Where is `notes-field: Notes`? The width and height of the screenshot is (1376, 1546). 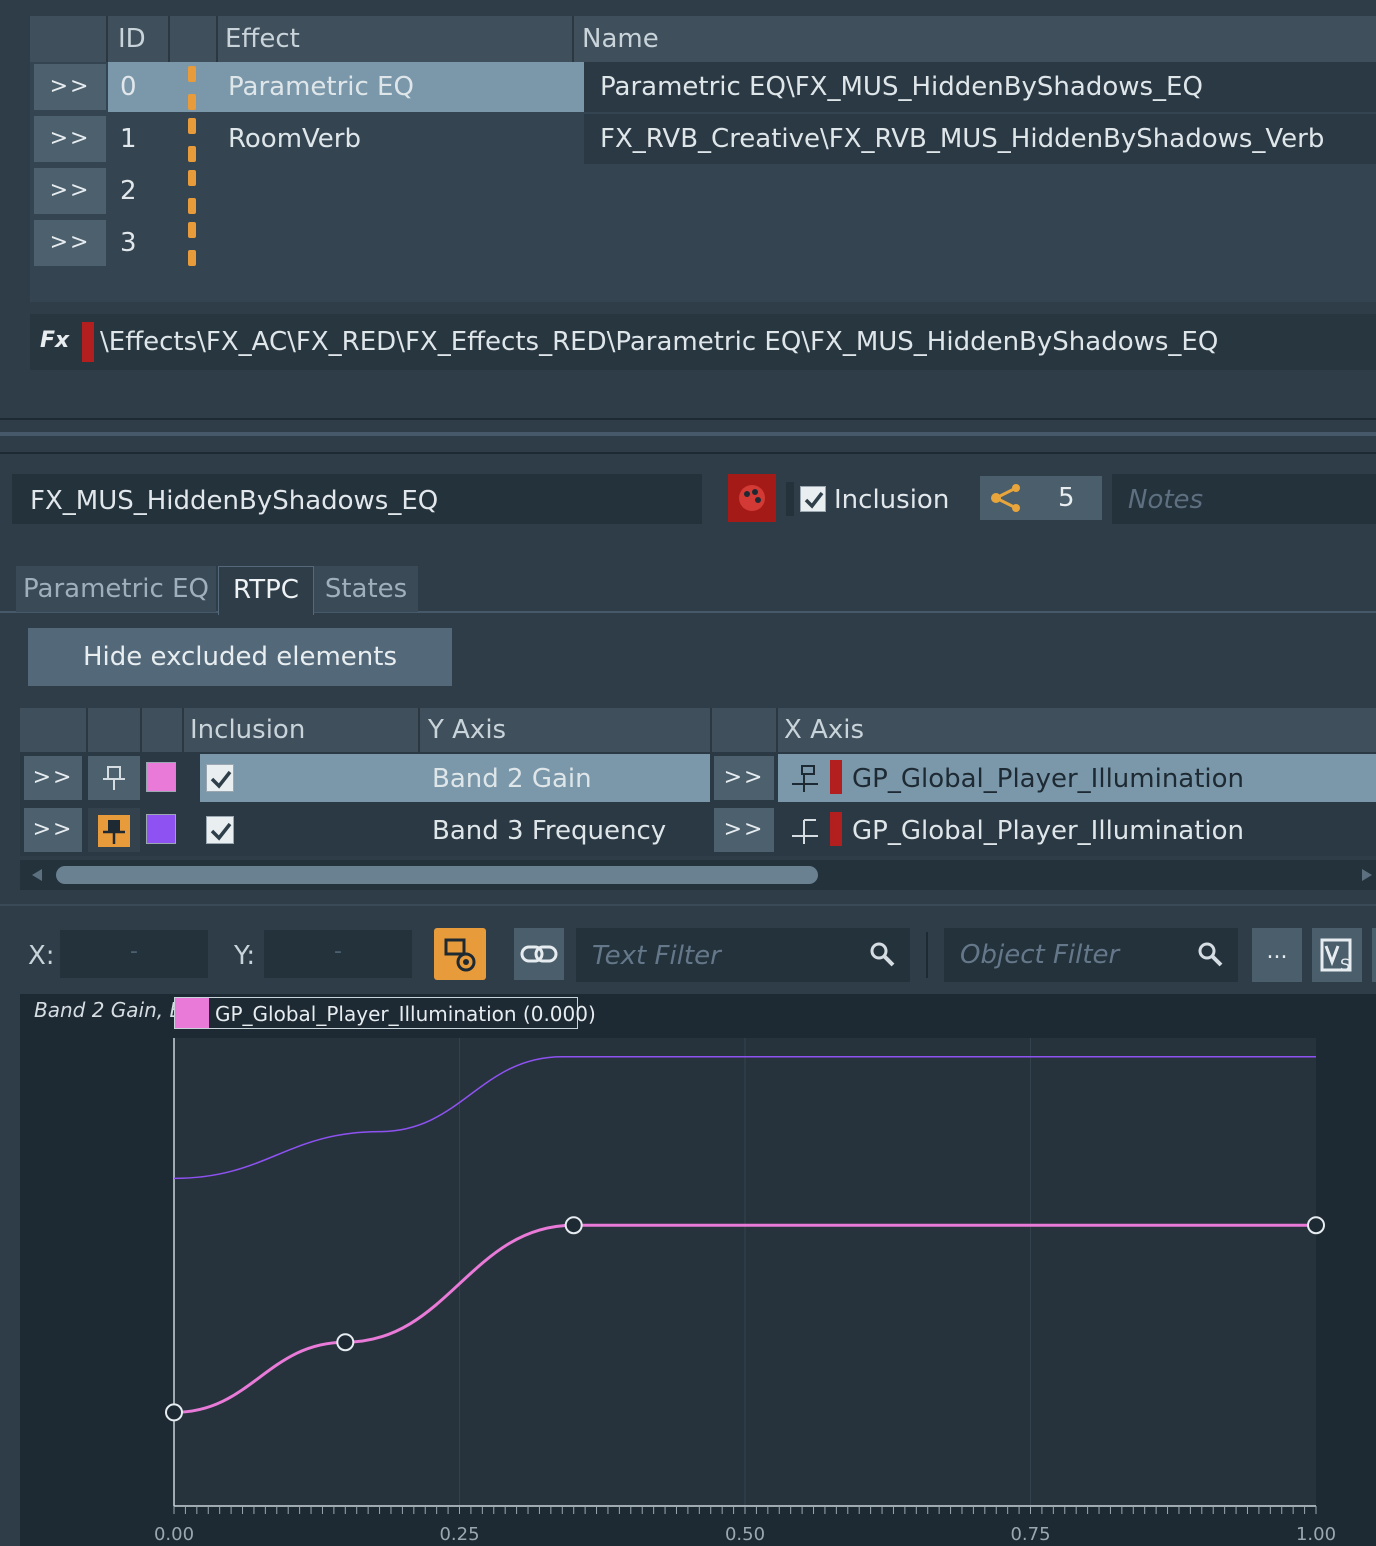
notes-field: Notes is located at coordinates (1244, 499).